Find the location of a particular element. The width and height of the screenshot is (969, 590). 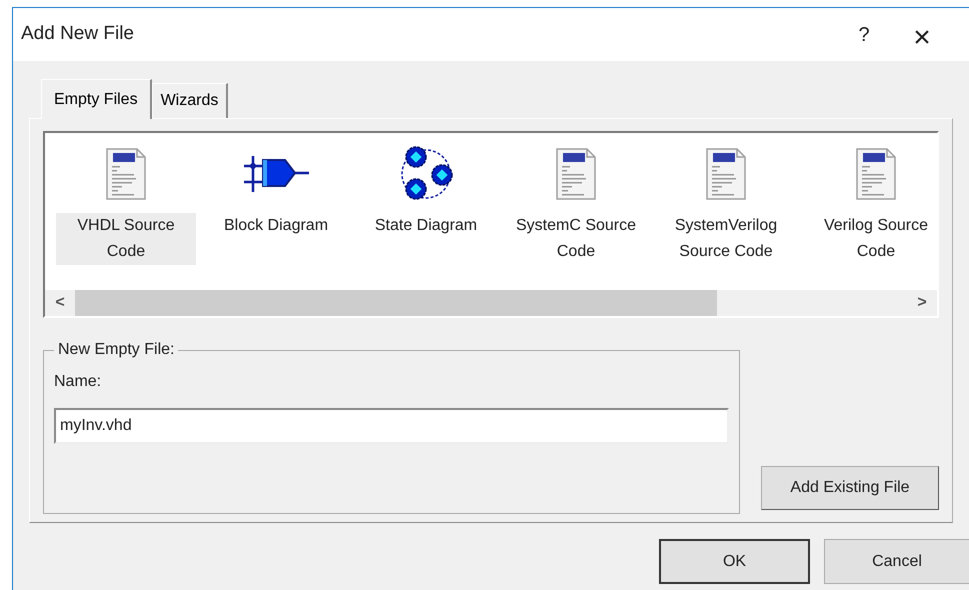

tab: Empty Files is located at coordinates (96, 99).